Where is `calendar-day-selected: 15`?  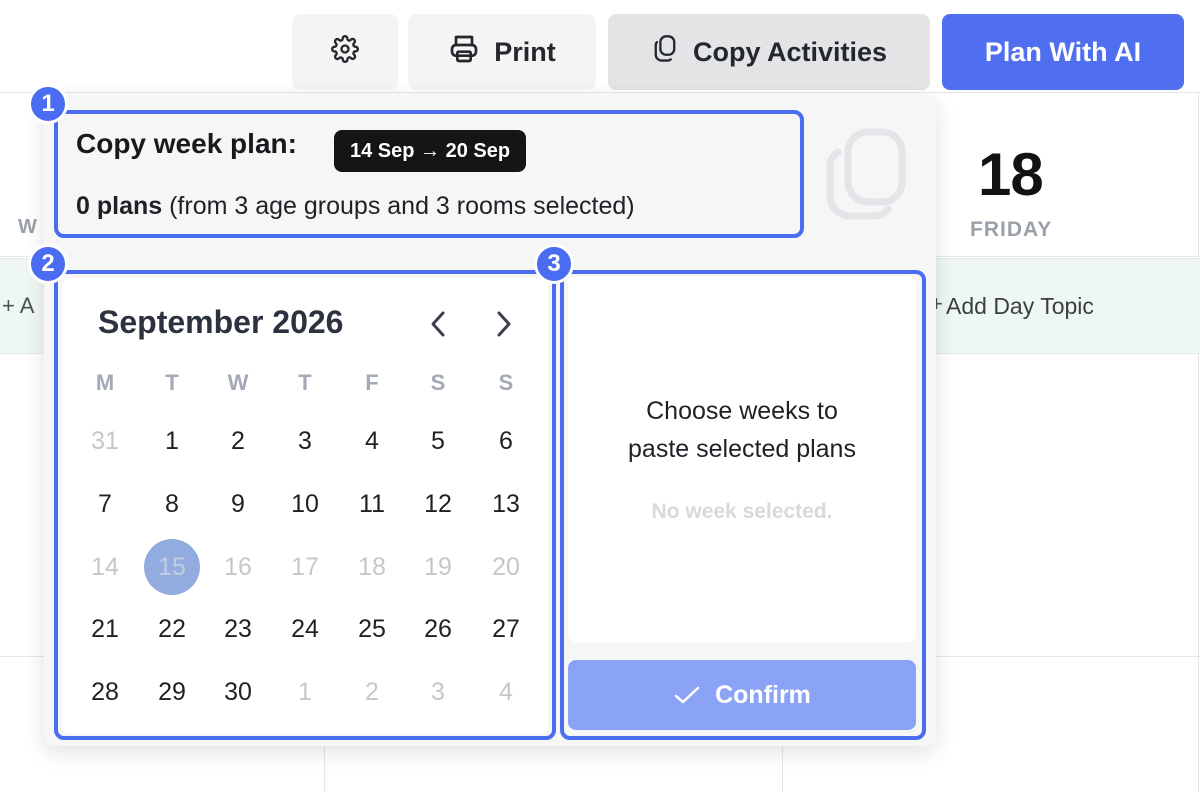 calendar-day-selected: 15 is located at coordinates (172, 567).